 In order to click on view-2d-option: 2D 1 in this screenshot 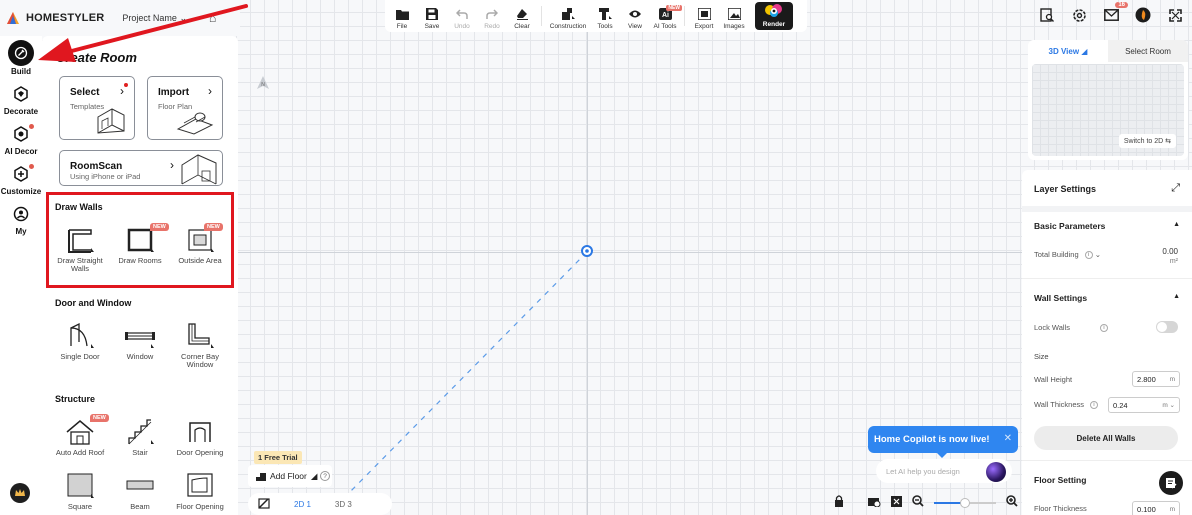, I will do `click(302, 504)`.